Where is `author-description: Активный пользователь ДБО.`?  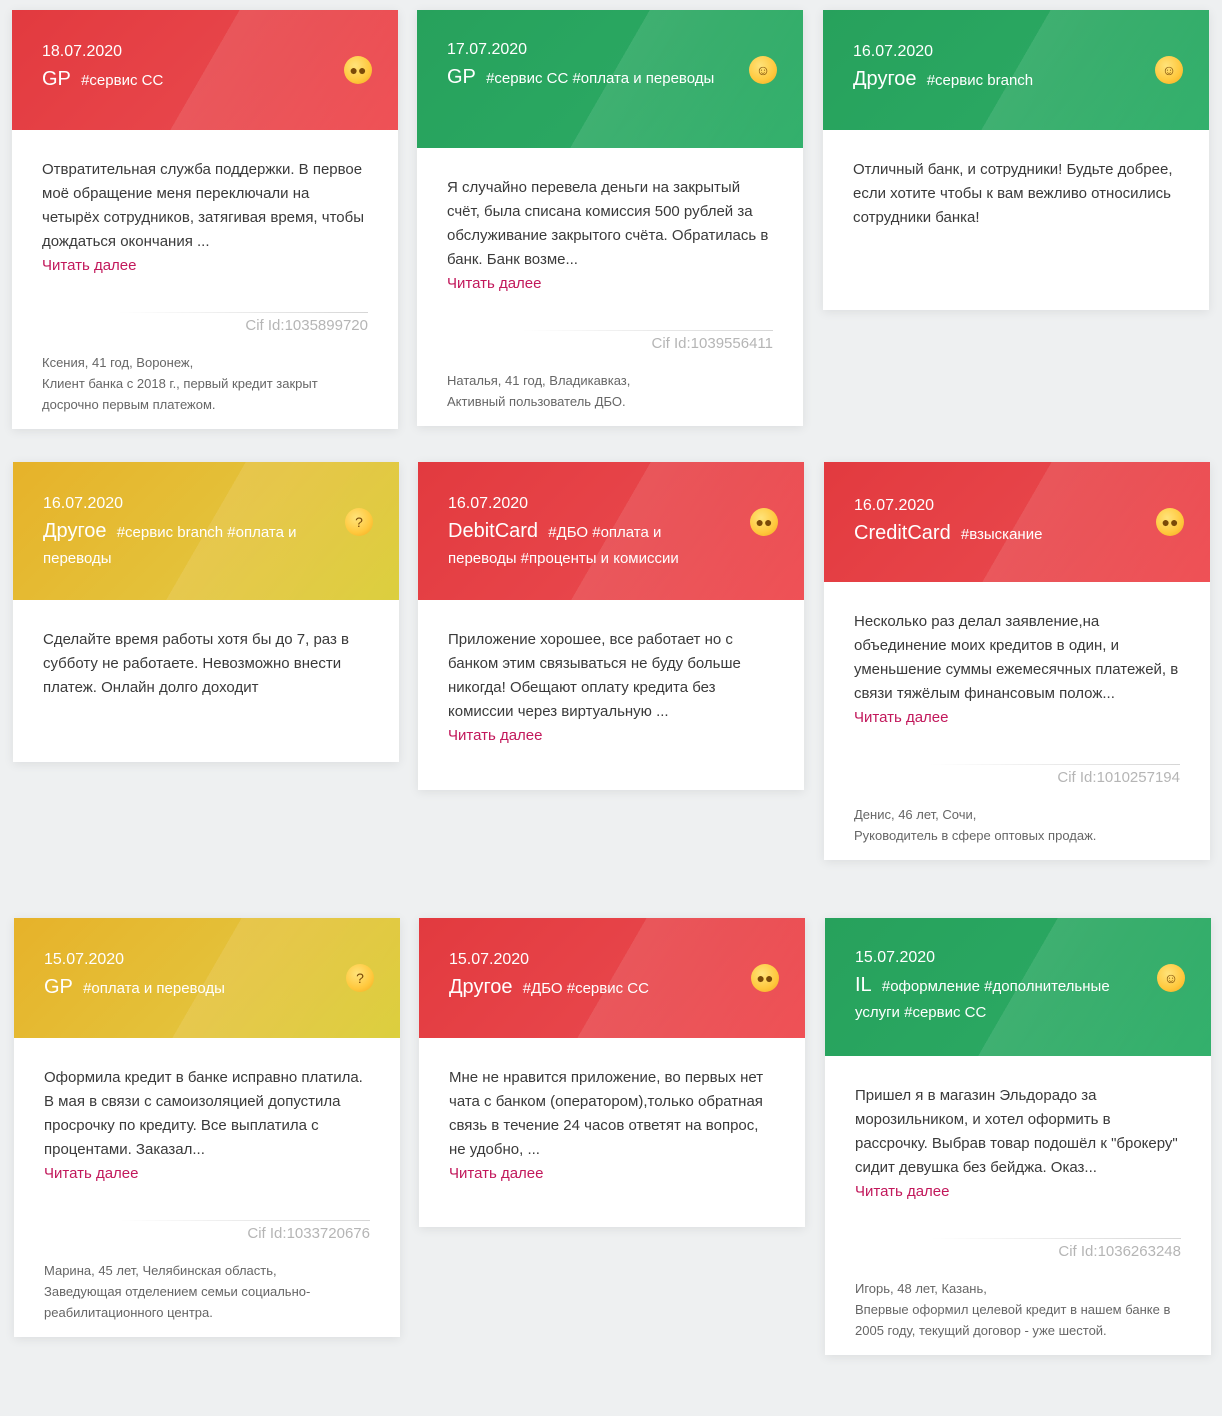 author-description: Активный пользователь ДБО. is located at coordinates (536, 401).